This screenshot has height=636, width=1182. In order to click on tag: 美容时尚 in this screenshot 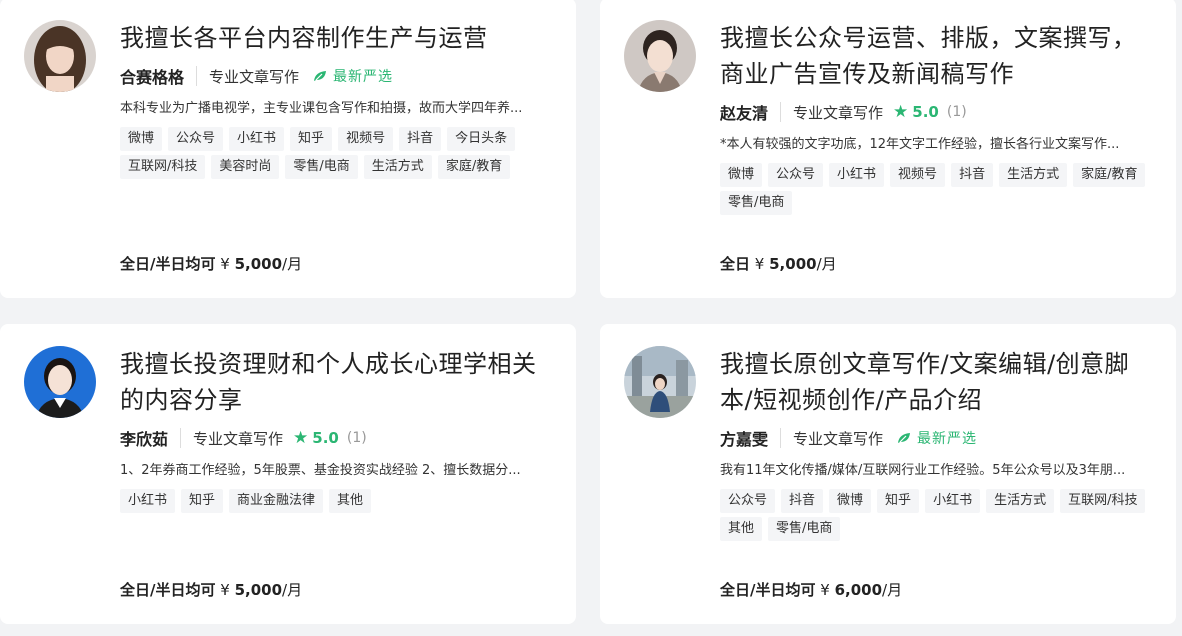, I will do `click(245, 167)`.